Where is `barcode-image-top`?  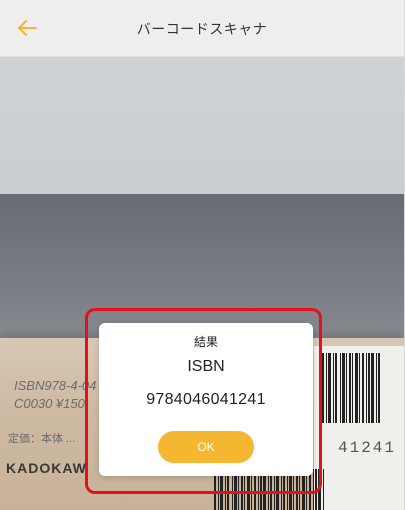
barcode-image-top is located at coordinates (351, 388).